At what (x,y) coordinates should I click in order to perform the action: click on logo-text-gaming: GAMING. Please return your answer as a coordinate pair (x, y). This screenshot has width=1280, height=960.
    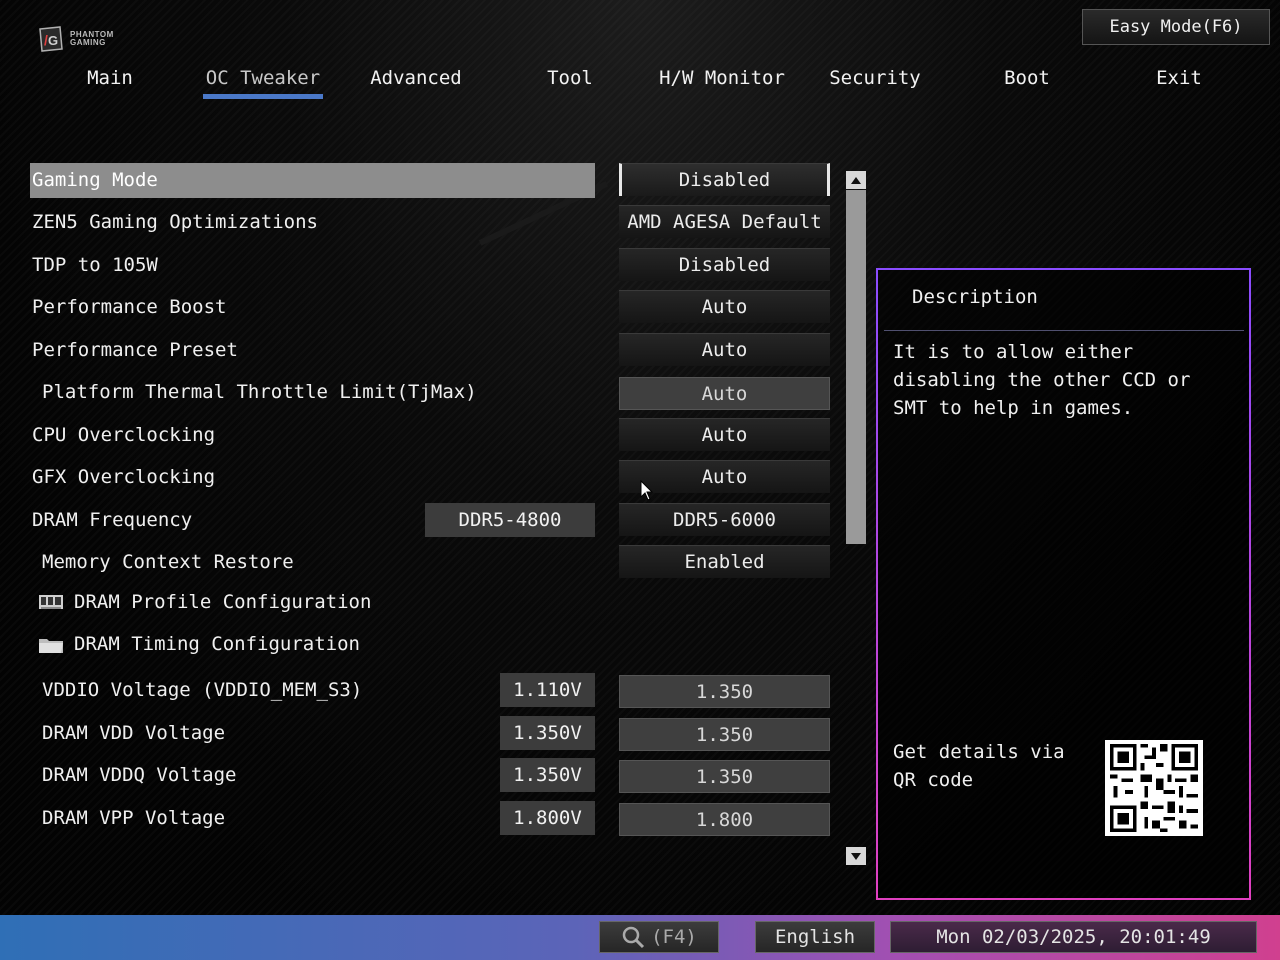
    Looking at the image, I should click on (88, 42).